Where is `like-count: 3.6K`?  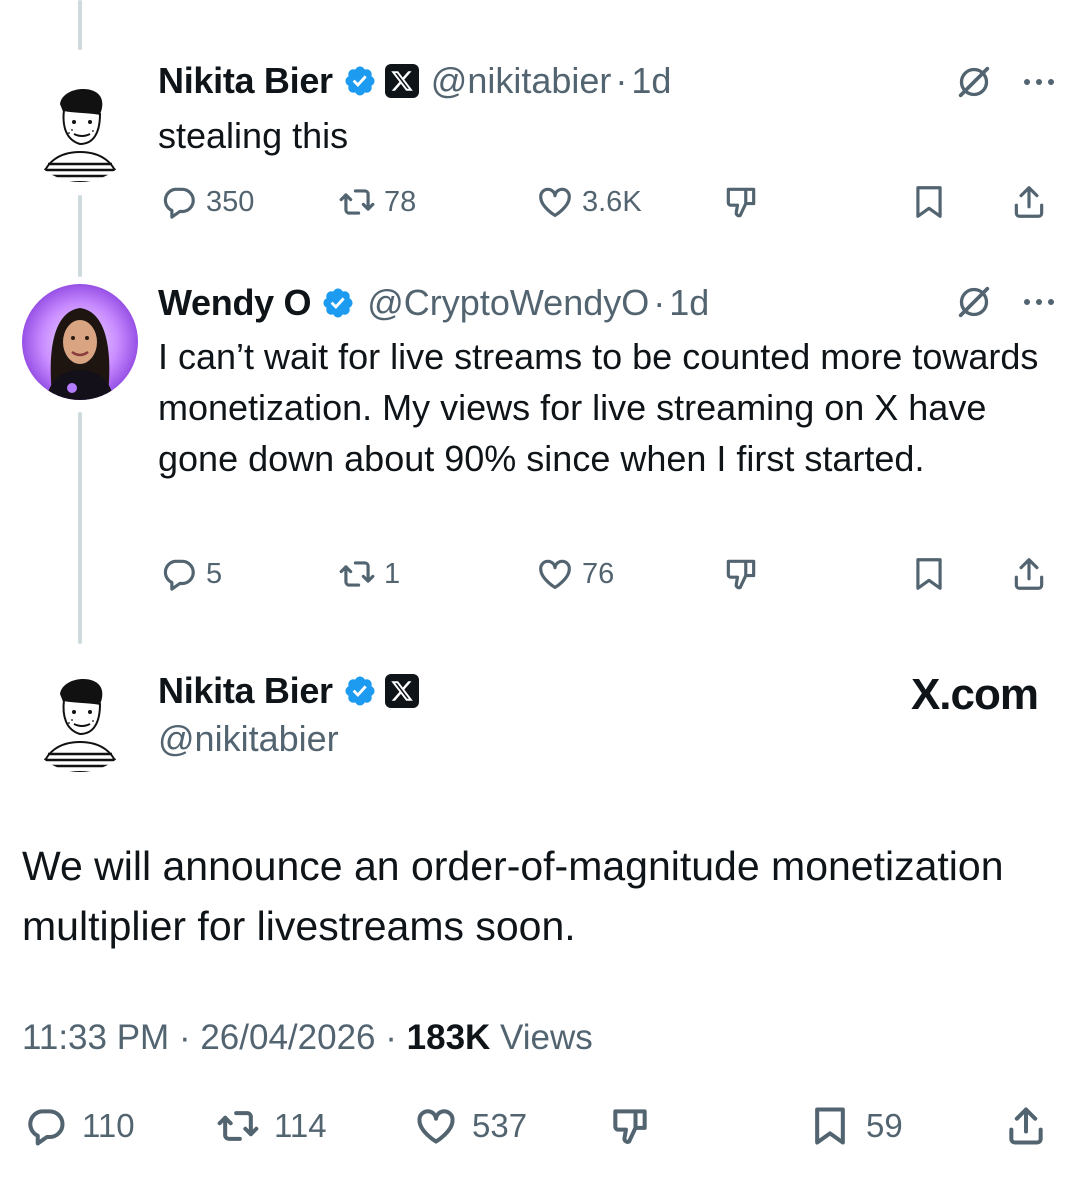
like-count: 3.6K is located at coordinates (612, 201).